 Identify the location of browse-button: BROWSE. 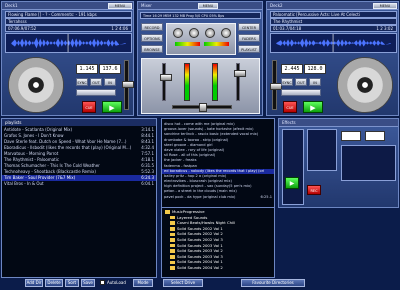
(152, 49).